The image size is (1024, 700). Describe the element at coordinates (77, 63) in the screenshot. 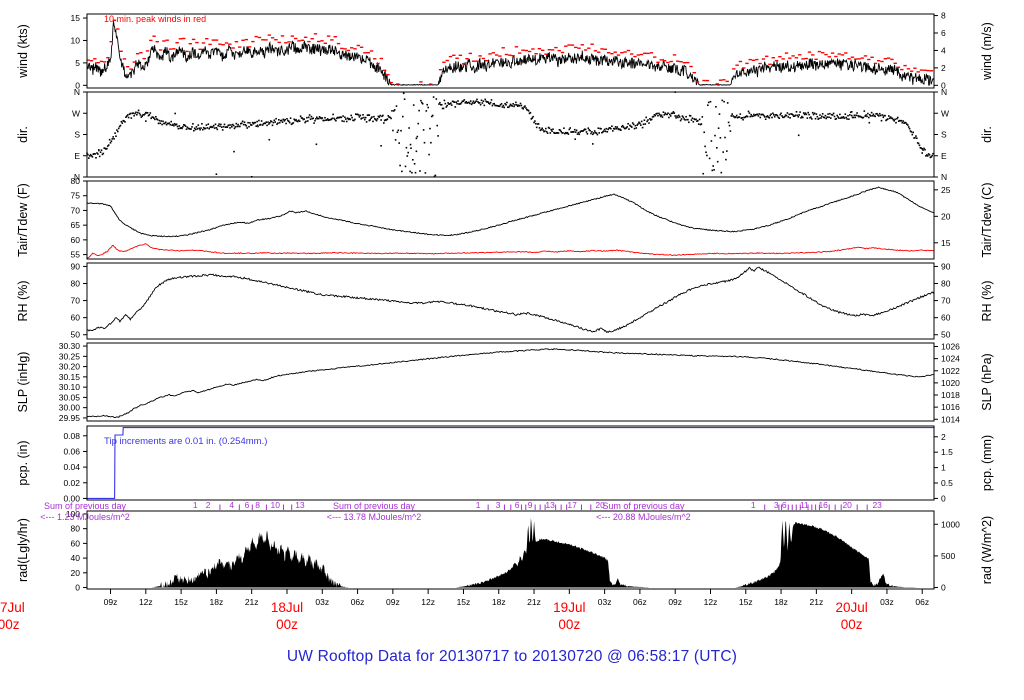

I see `left-tick-label: 5` at that location.